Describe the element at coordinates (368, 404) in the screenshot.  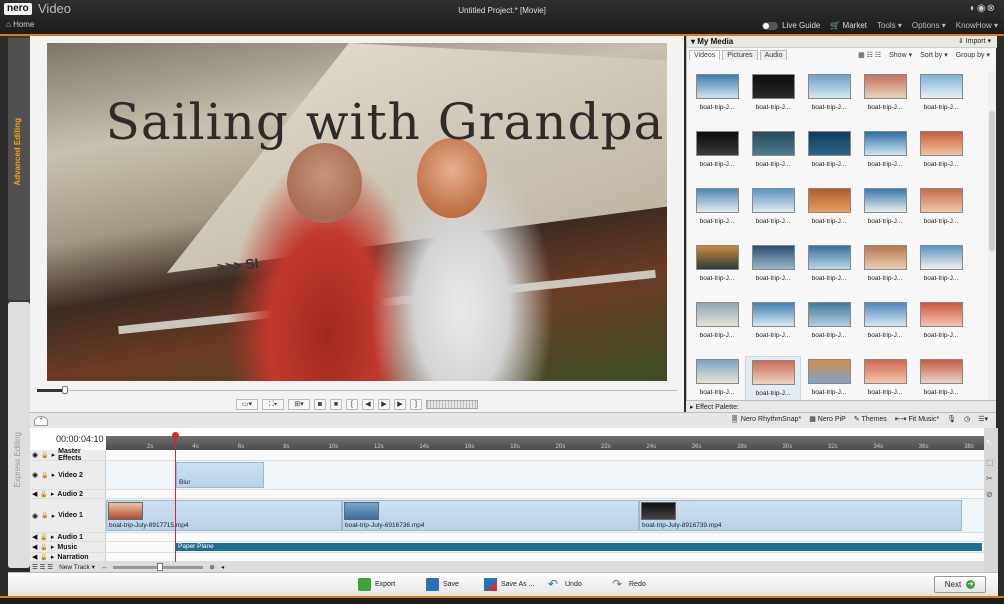
I see `prev-frame-icon: ◀` at that location.